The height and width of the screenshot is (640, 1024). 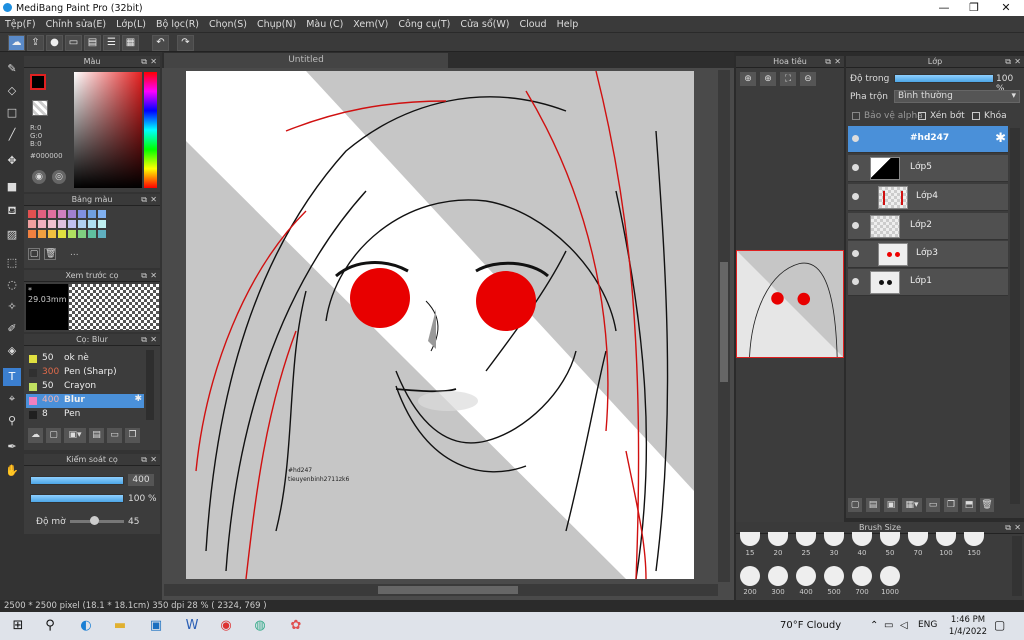 What do you see at coordinates (927, 625) in the screenshot?
I see `language-indicator: ENG` at bounding box center [927, 625].